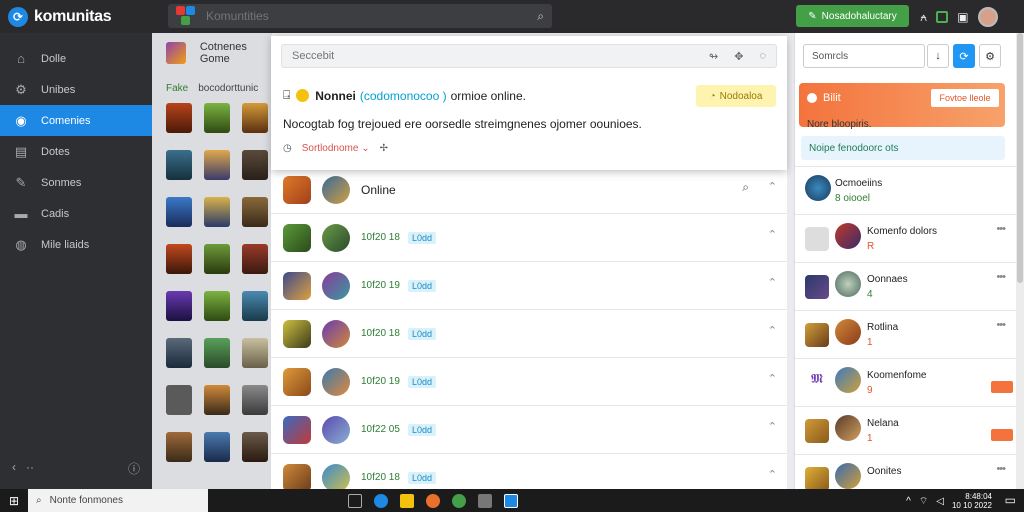 The height and width of the screenshot is (512, 1024). What do you see at coordinates (14, 468) in the screenshot?
I see `collapse-icon: ‹` at bounding box center [14, 468].